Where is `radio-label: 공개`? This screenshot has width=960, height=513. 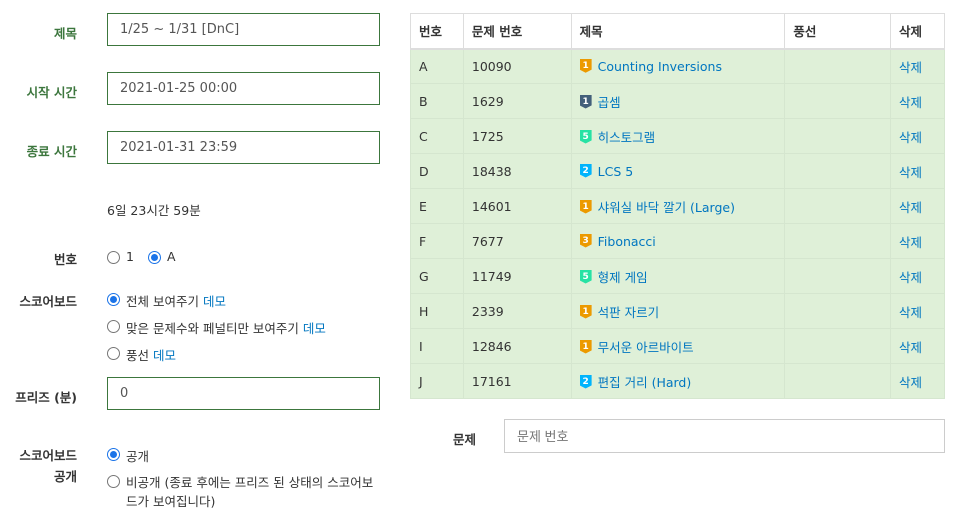
radio-label: 공개 is located at coordinates (138, 456).